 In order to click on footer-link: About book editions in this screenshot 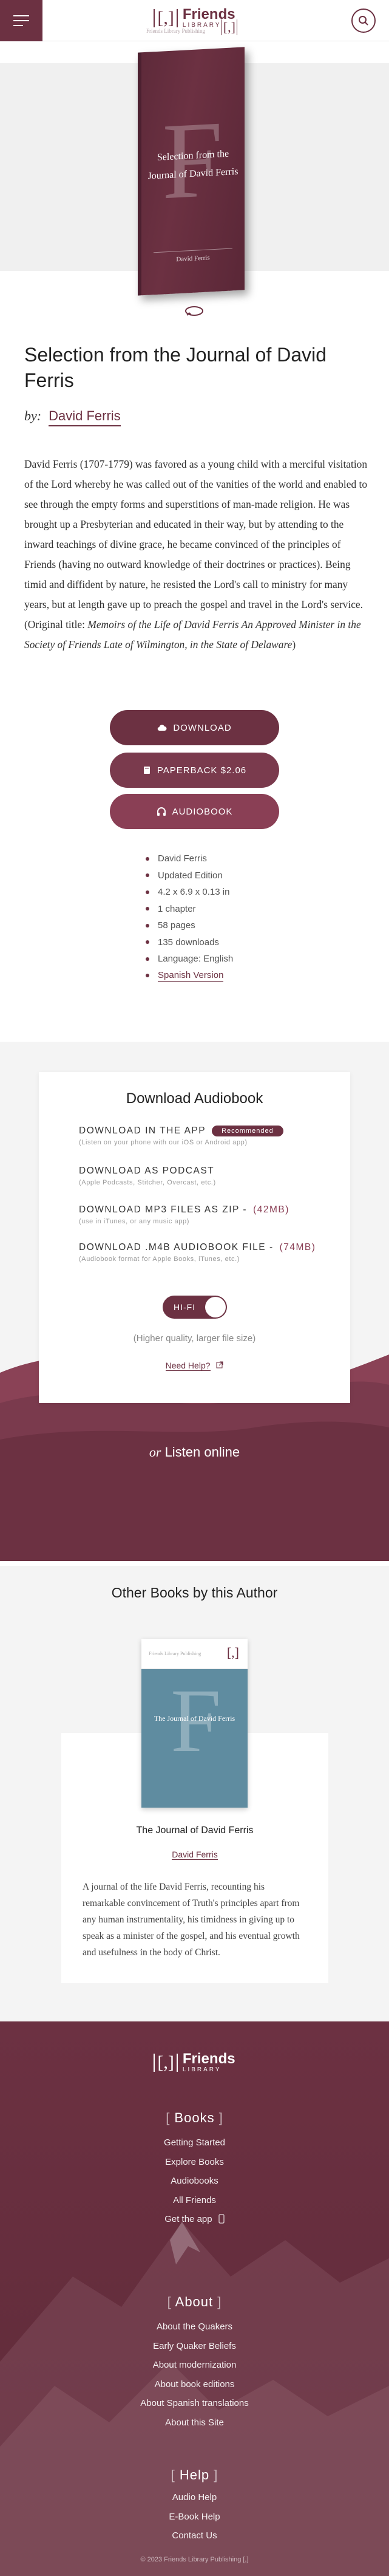, I will do `click(194, 2384)`.